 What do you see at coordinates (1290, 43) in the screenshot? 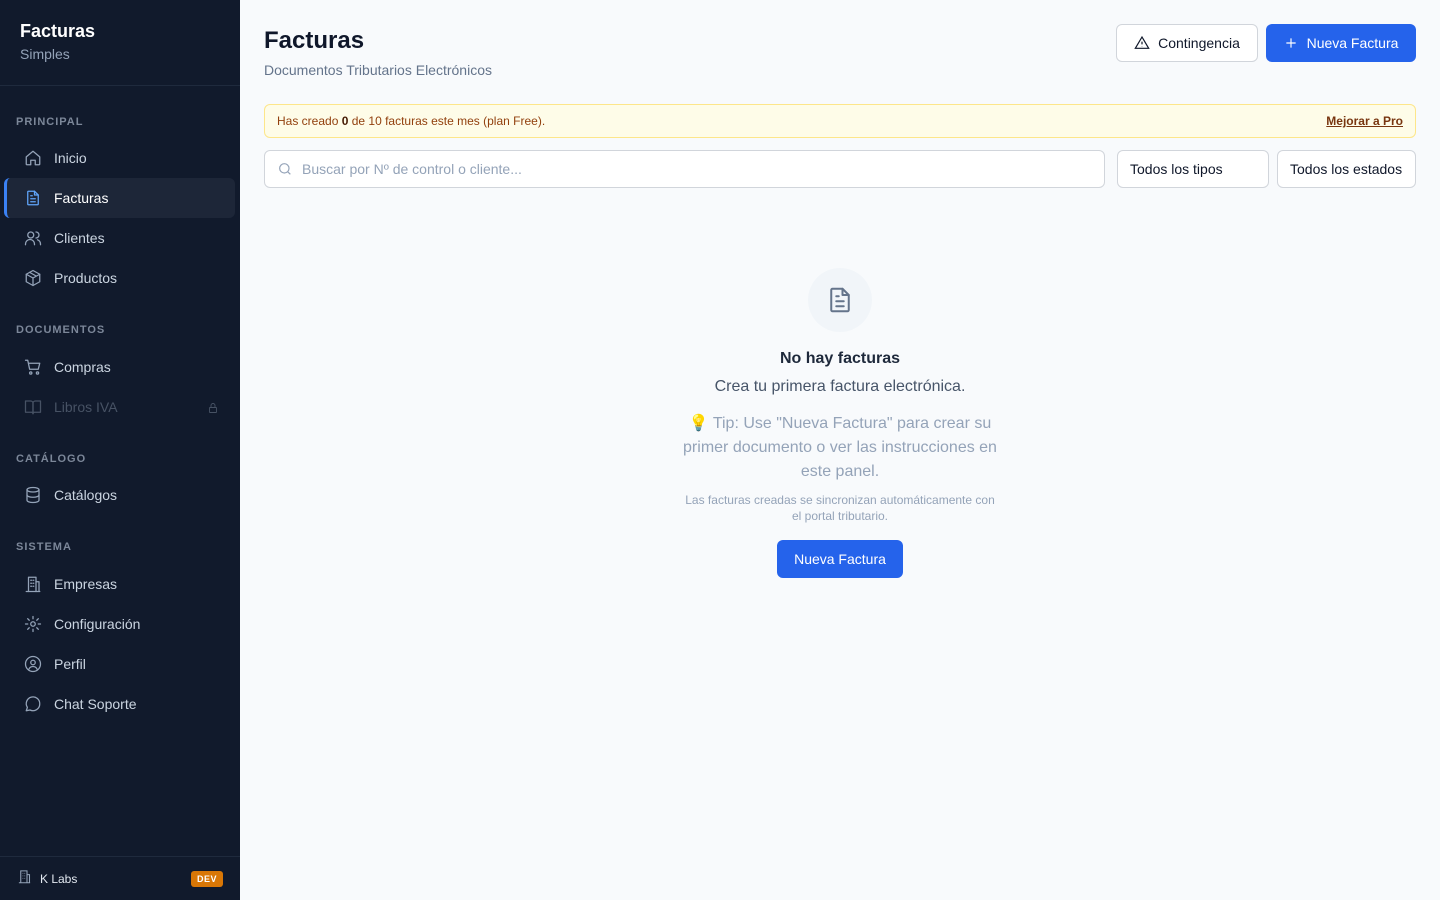
I see `plus-icon` at bounding box center [1290, 43].